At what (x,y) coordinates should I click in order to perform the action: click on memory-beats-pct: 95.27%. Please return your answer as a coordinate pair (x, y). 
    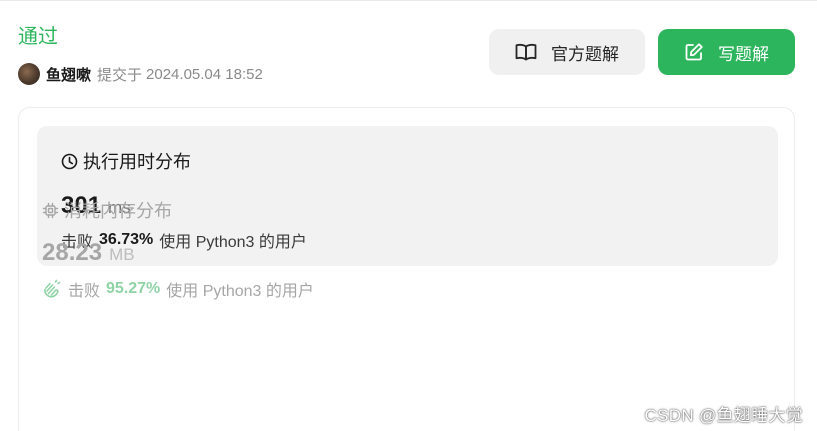
    Looking at the image, I should click on (133, 288).